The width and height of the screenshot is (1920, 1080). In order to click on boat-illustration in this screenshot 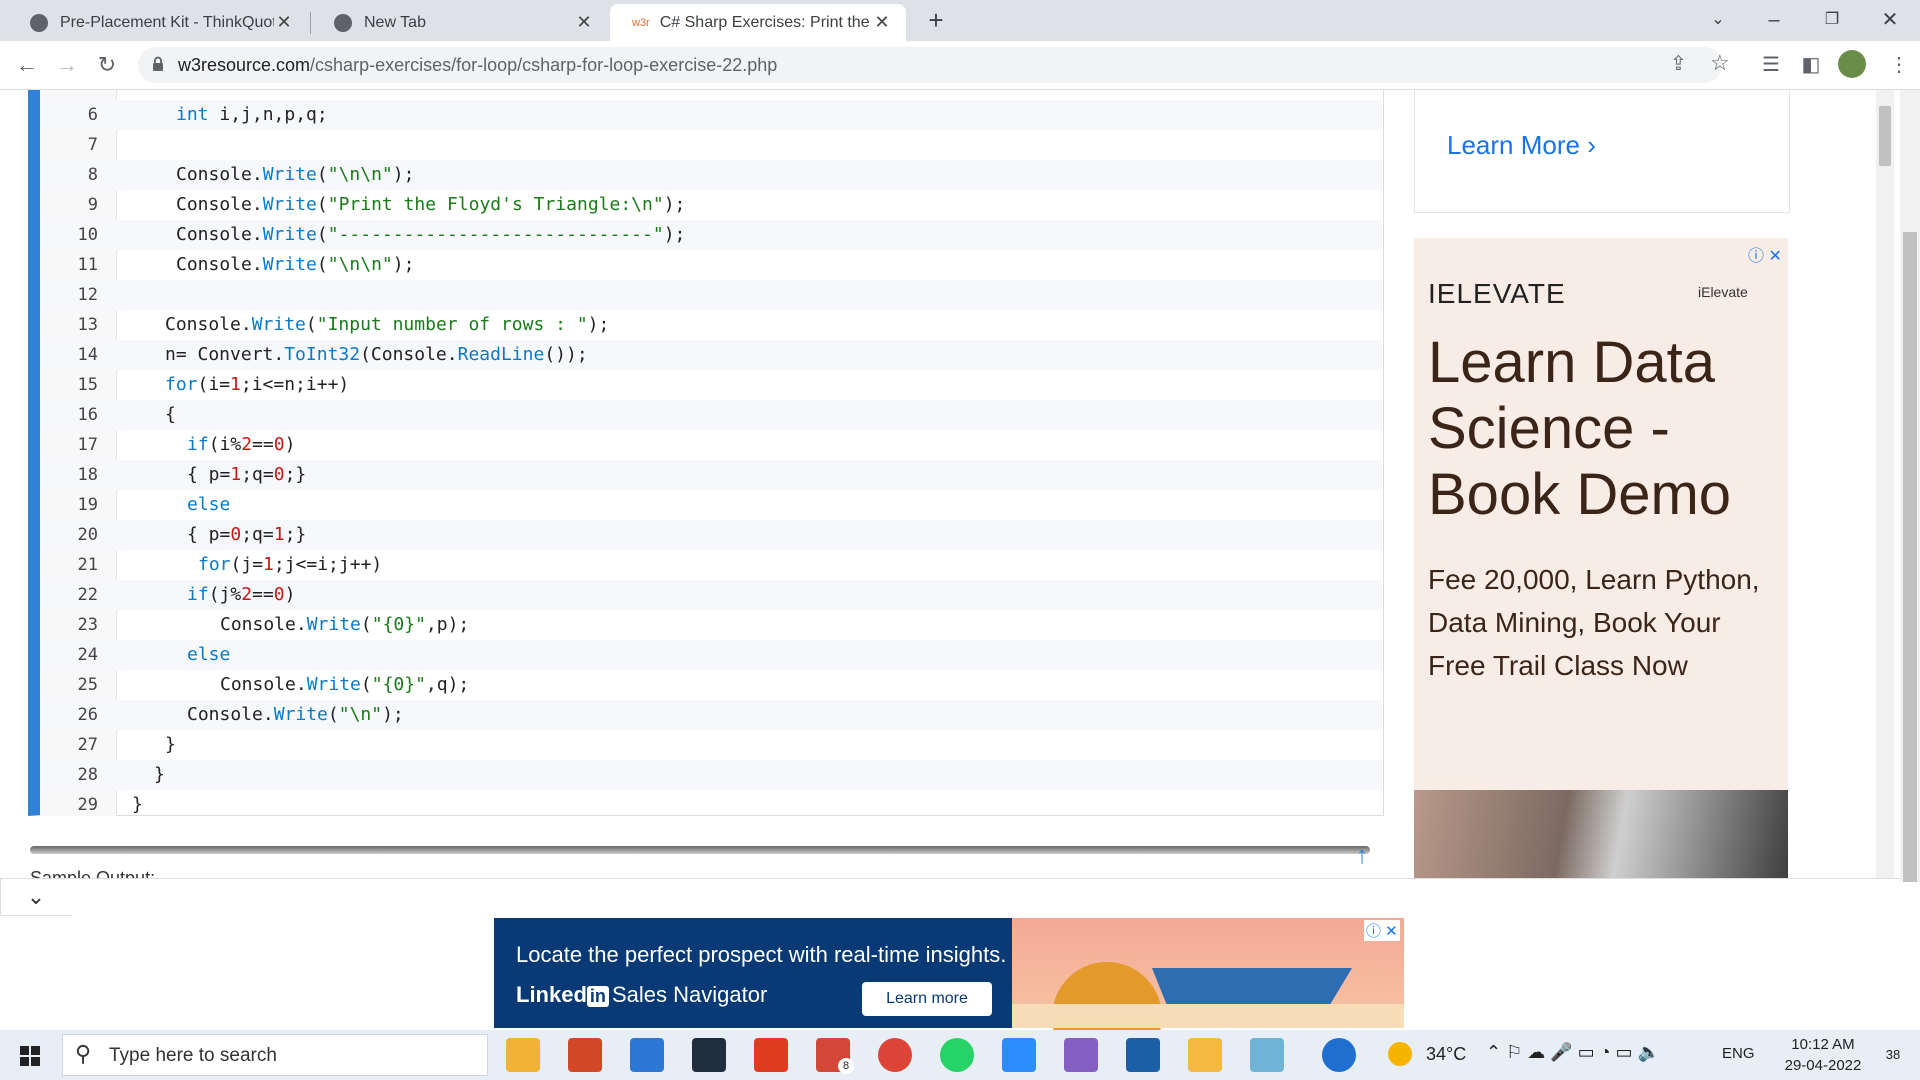, I will do `click(1252, 988)`.